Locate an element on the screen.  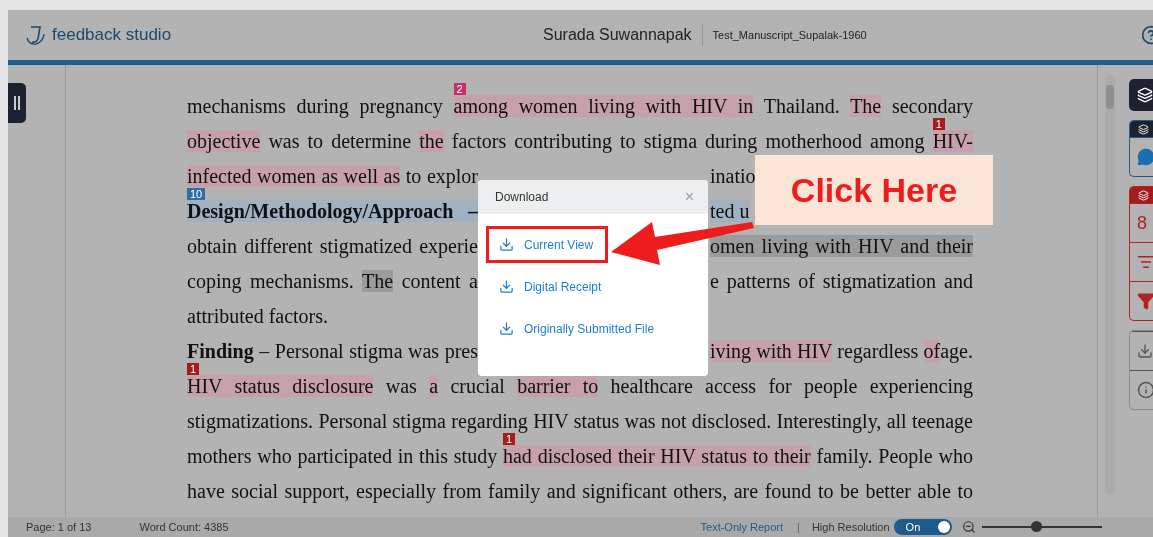
highlighted-text: infected women as well as is located at coordinates (294, 176).